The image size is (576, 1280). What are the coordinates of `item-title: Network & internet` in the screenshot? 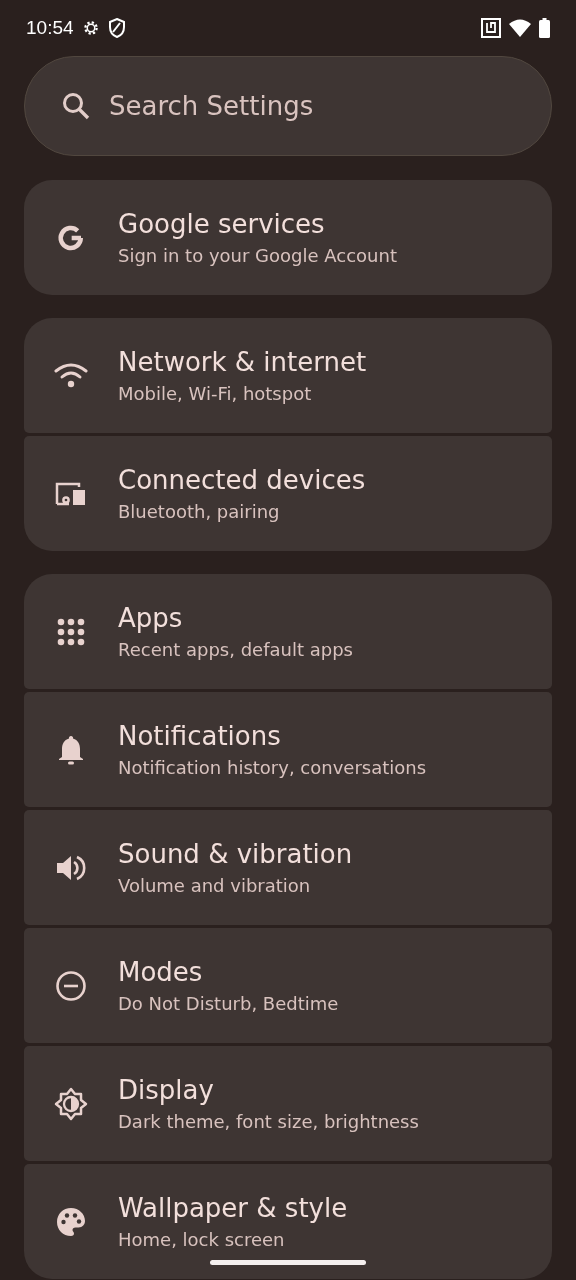 It's located at (242, 362).